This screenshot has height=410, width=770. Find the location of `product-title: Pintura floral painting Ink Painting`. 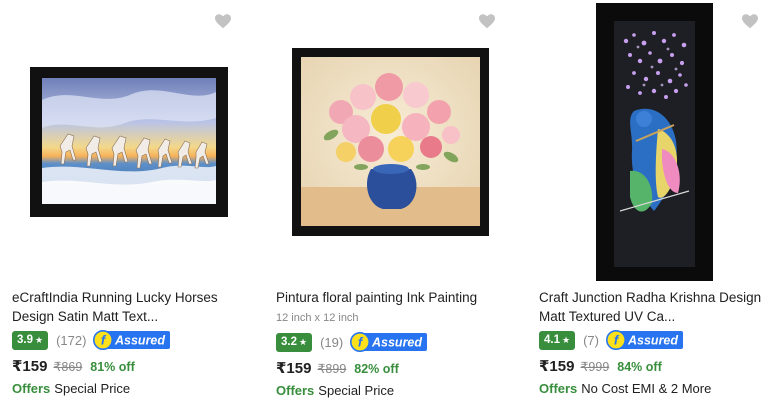

product-title: Pintura floral painting Ink Painting is located at coordinates (396, 297).